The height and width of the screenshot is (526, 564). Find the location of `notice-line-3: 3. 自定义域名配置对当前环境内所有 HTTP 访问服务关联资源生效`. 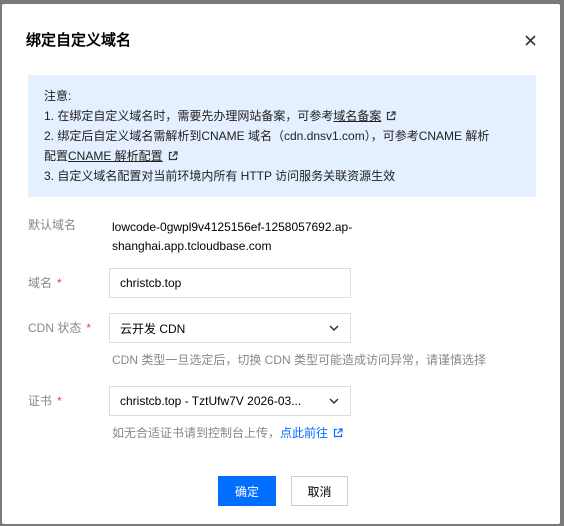

notice-line-3: 3. 自定义域名配置对当前环境内所有 HTTP 访问服务关联资源生效 is located at coordinates (220, 176).